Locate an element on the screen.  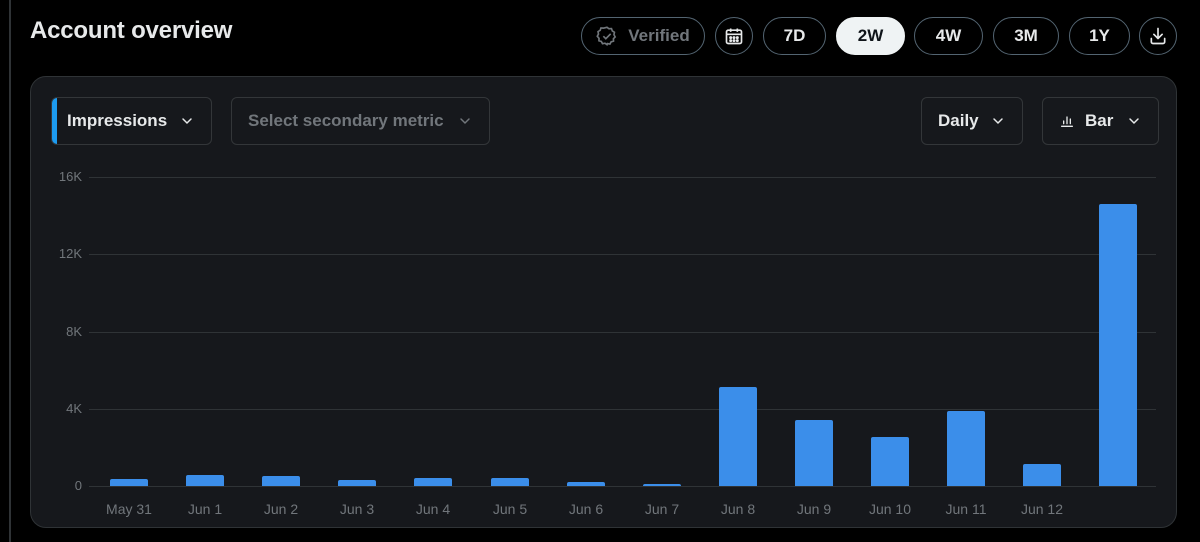
calendar-icon is located at coordinates (734, 36).